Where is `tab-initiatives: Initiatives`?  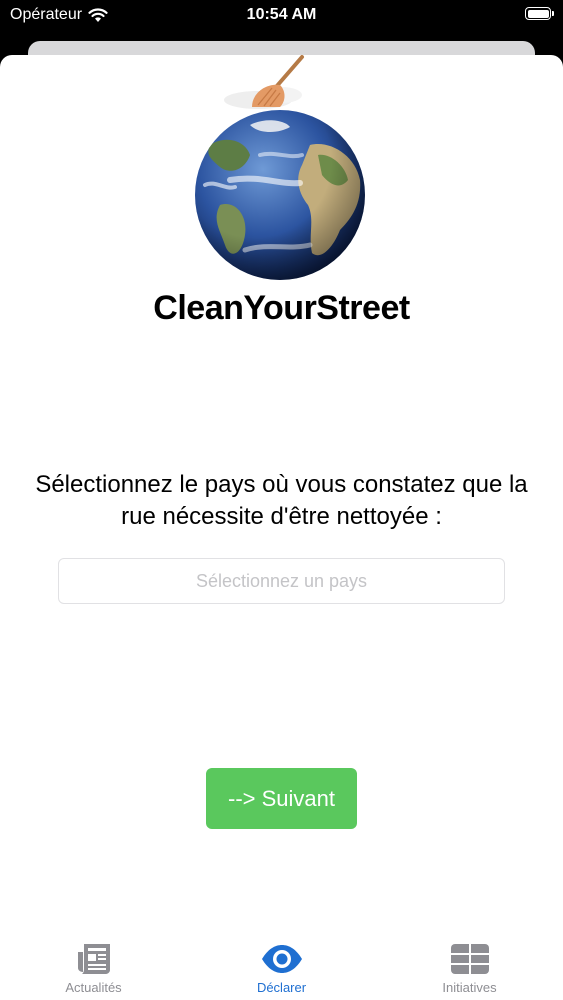
tab-initiatives: Initiatives is located at coordinates (469, 969).